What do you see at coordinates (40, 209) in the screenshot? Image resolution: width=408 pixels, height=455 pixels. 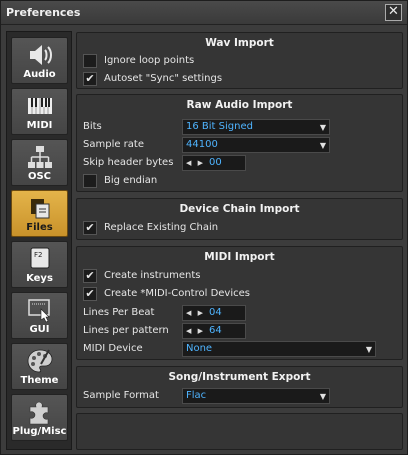 I see `files-icon` at bounding box center [40, 209].